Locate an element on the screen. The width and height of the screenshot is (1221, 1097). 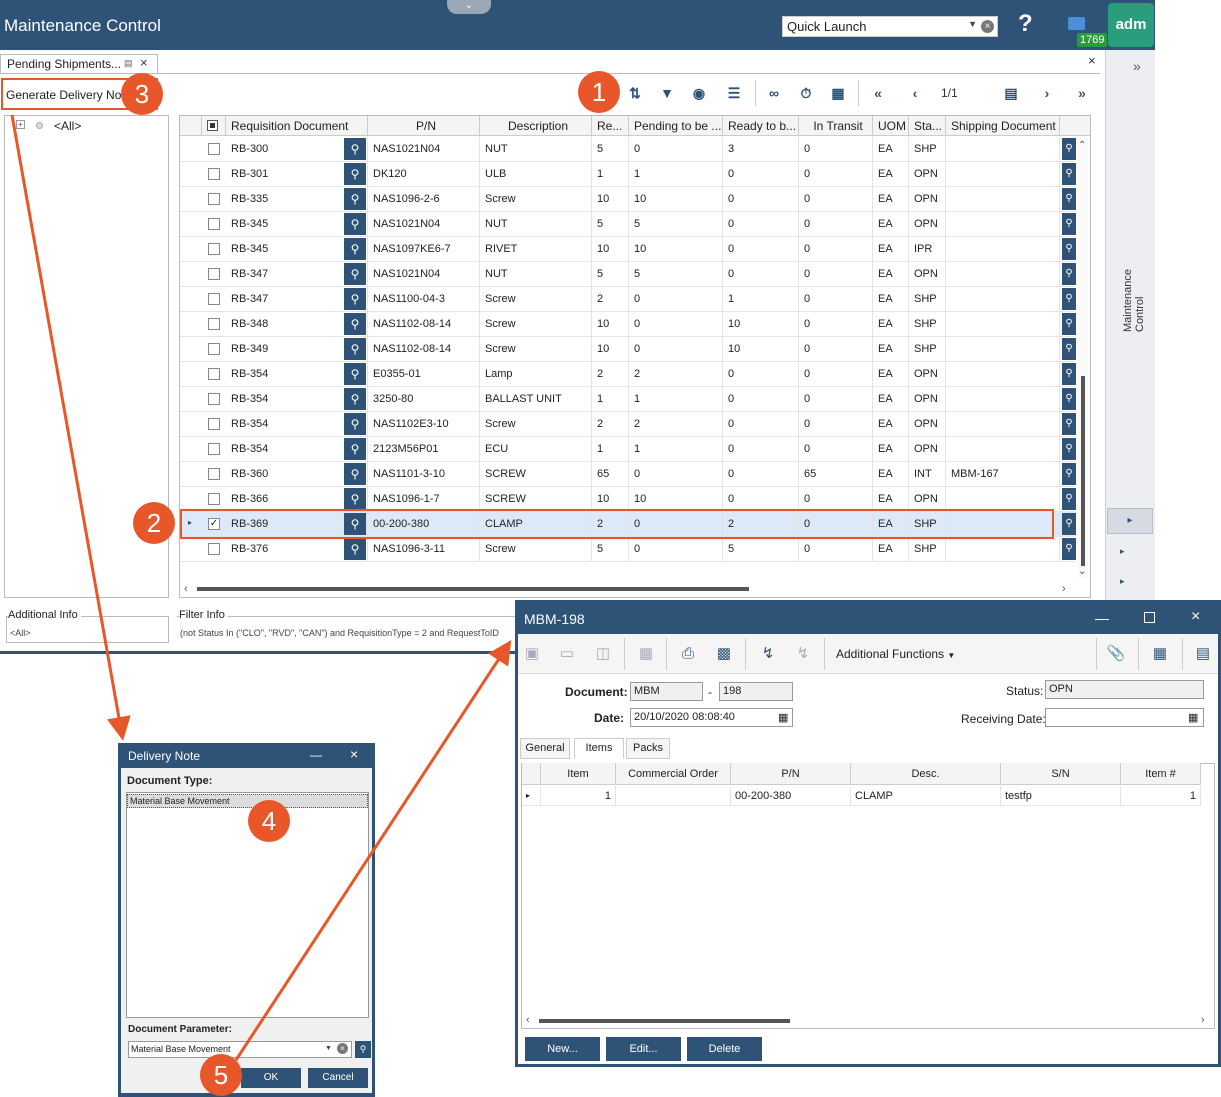
select-all-header is located at coordinates (214, 126).